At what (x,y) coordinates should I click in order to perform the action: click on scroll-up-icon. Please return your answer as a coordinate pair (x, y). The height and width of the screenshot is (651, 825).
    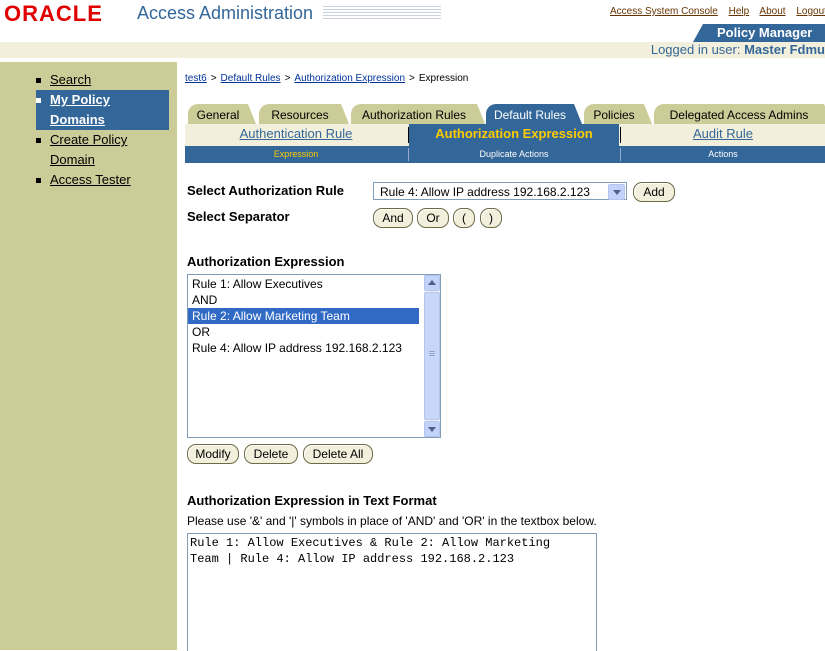
    Looking at the image, I should click on (432, 283).